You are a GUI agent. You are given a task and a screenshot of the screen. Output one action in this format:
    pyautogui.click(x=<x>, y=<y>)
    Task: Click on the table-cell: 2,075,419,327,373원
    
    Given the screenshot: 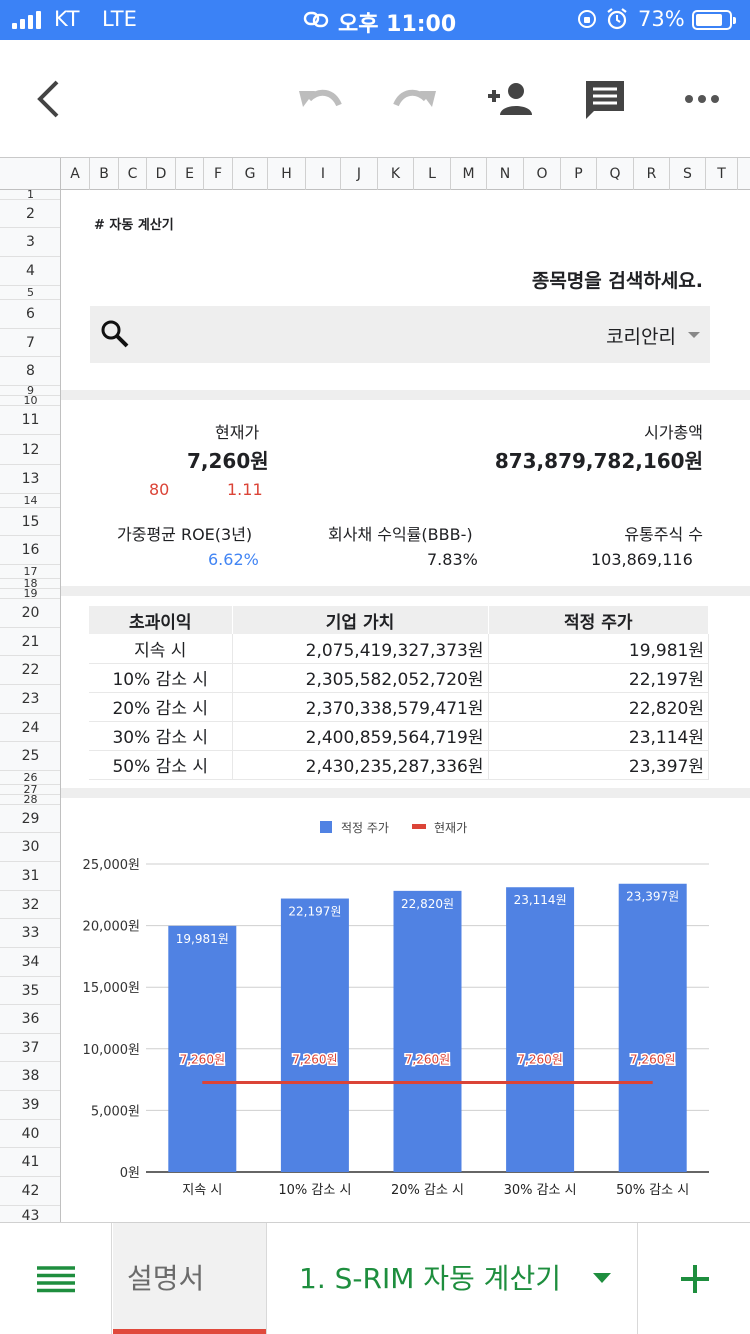 What is the action you would take?
    pyautogui.click(x=360, y=649)
    